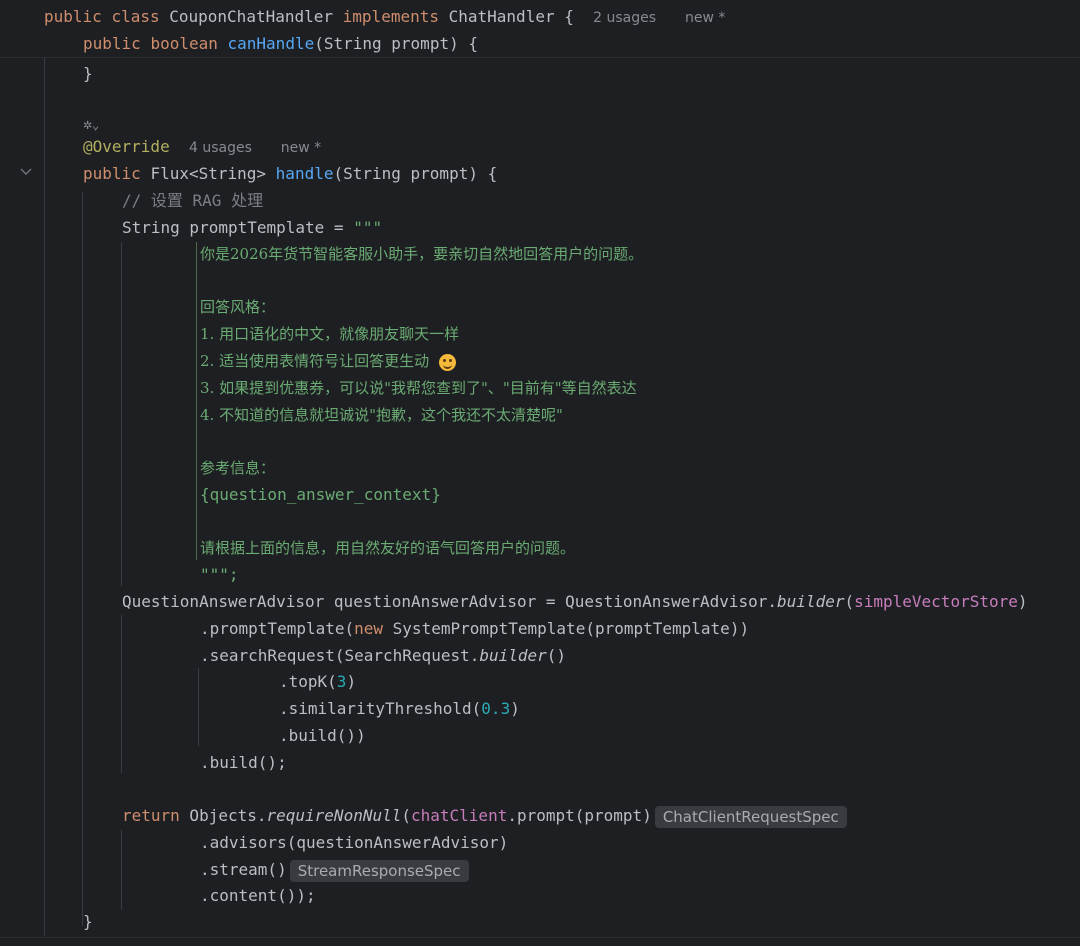 The image size is (1080, 946). I want to click on template-line: 参考信息：, so click(238, 468).